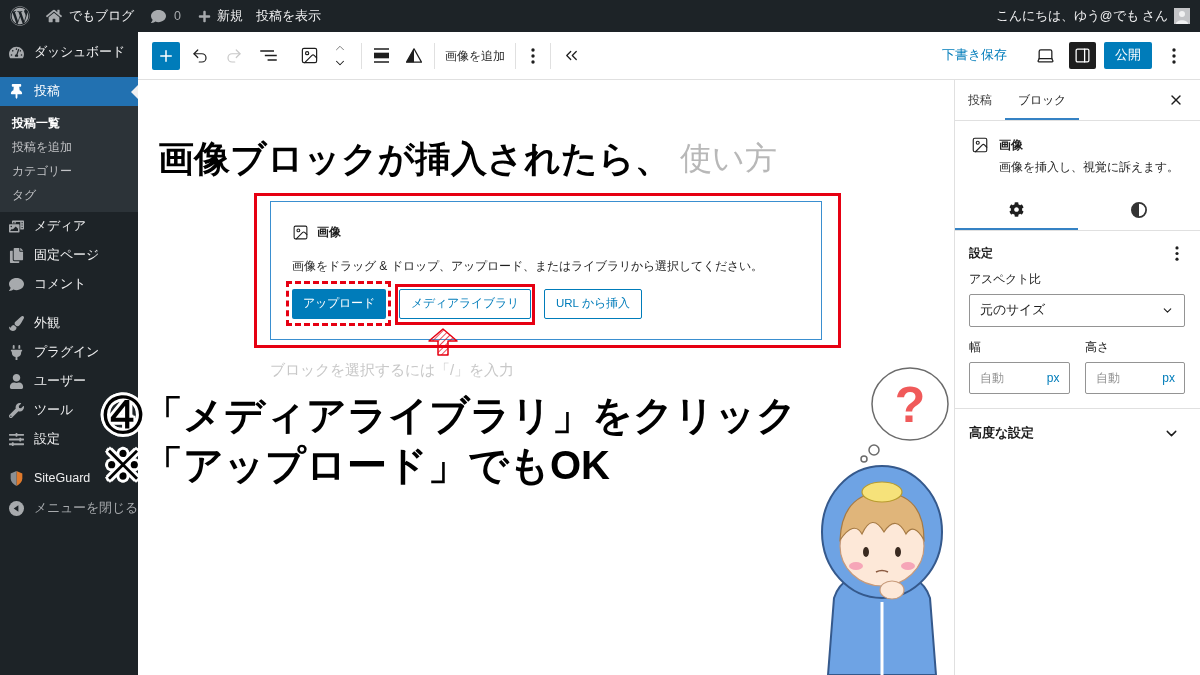  What do you see at coordinates (47, 478) in the screenshot?
I see `sidebar-item: SiteGuard` at bounding box center [47, 478].